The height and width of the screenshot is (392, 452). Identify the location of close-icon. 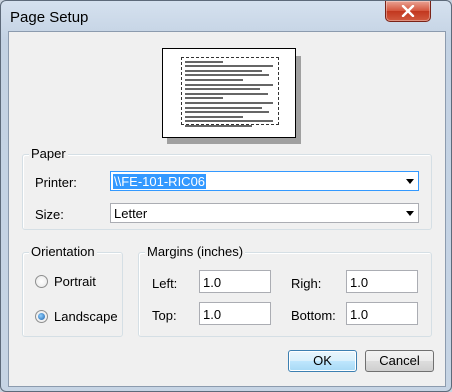
(408, 11).